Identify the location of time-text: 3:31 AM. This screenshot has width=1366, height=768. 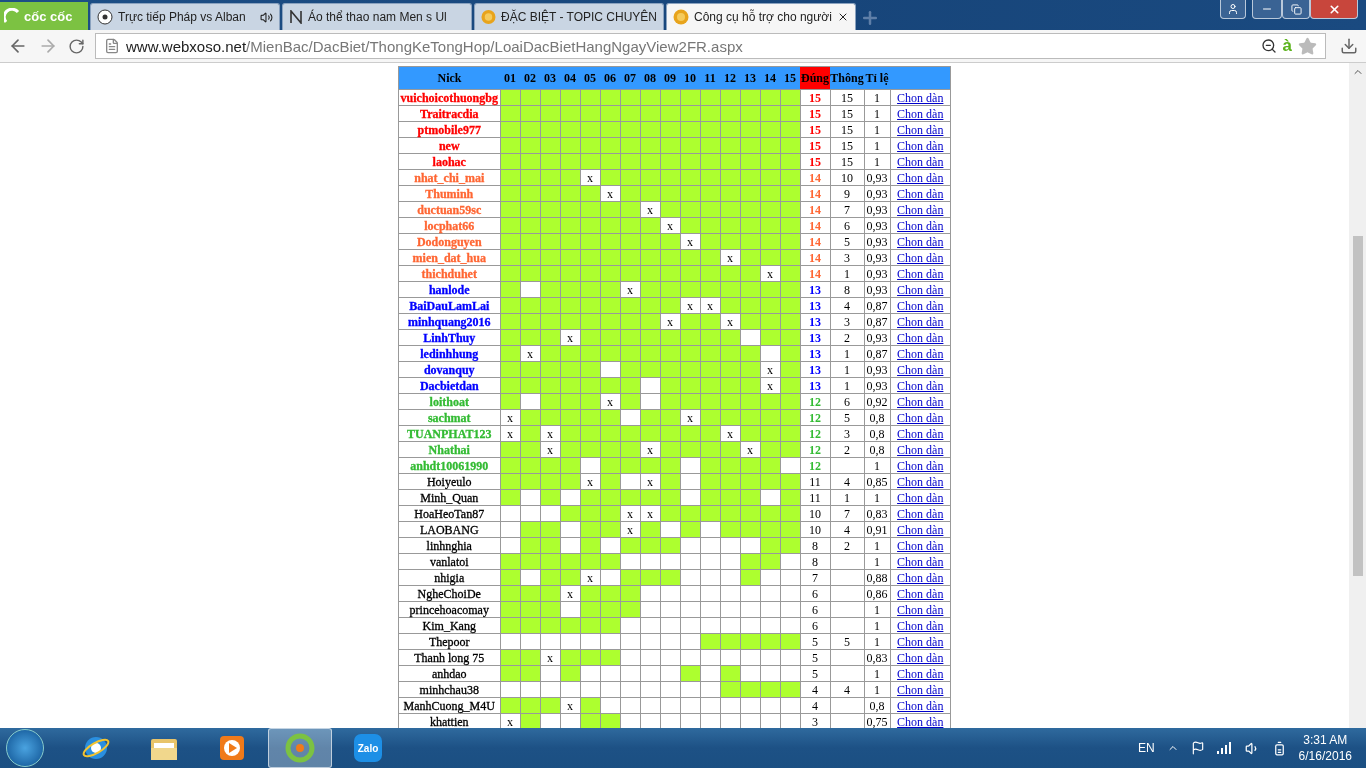
(1325, 740).